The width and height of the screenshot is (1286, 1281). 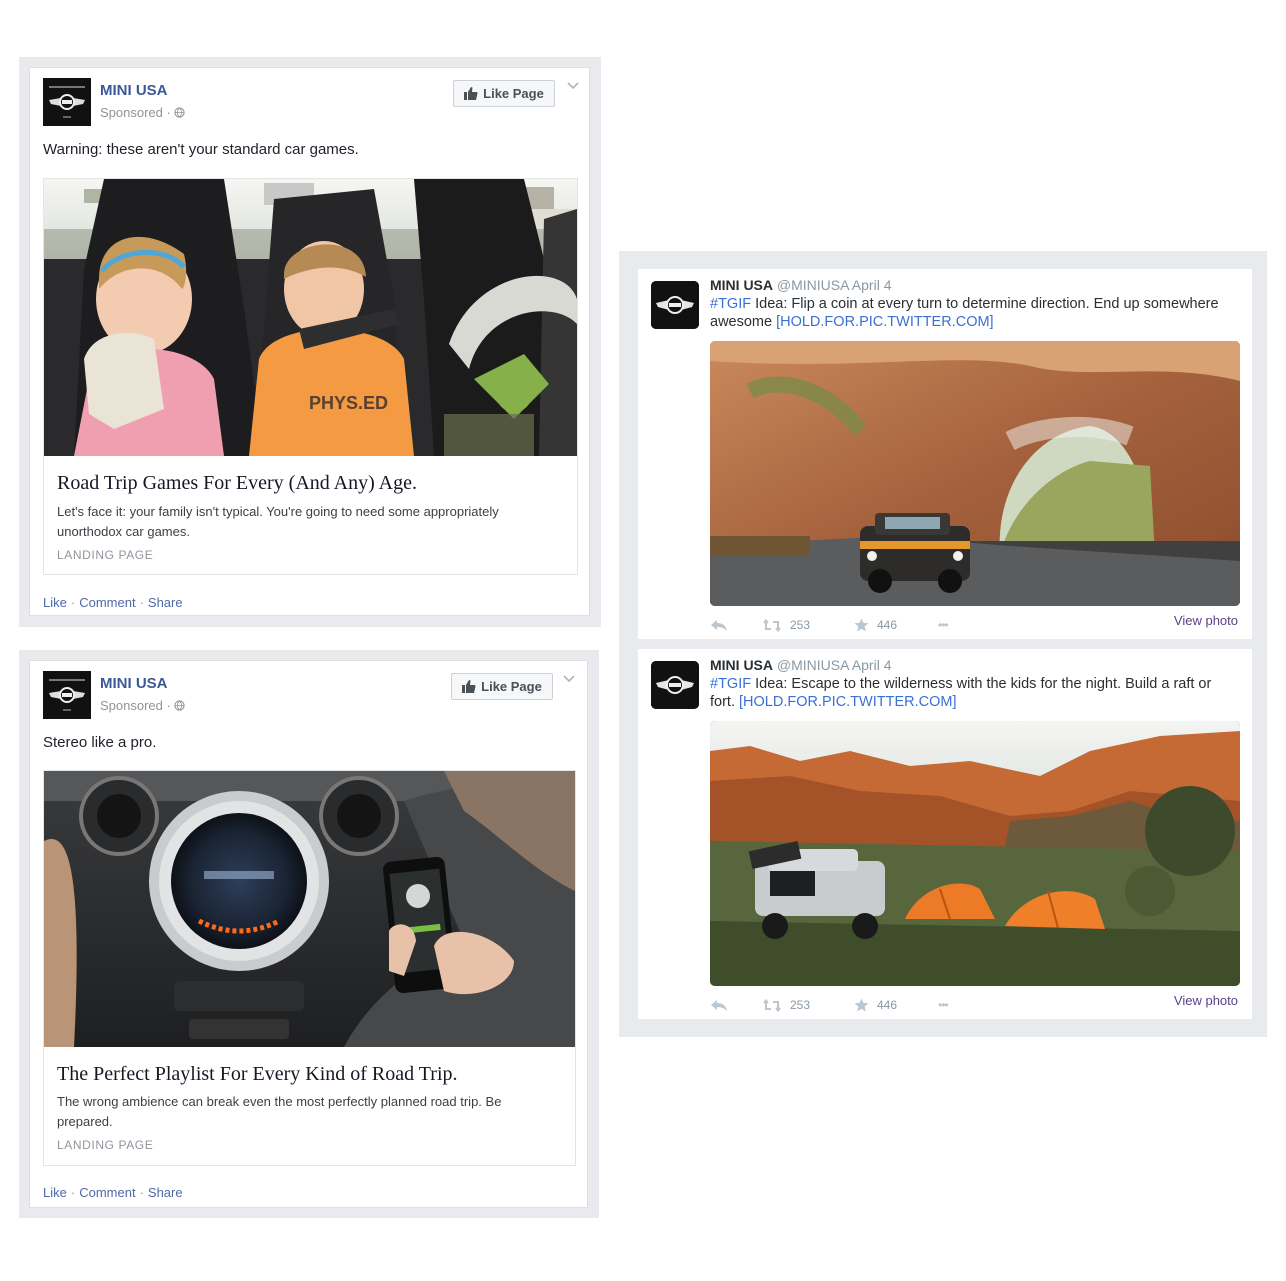 I want to click on camping-tents-photo, so click(x=975, y=853).